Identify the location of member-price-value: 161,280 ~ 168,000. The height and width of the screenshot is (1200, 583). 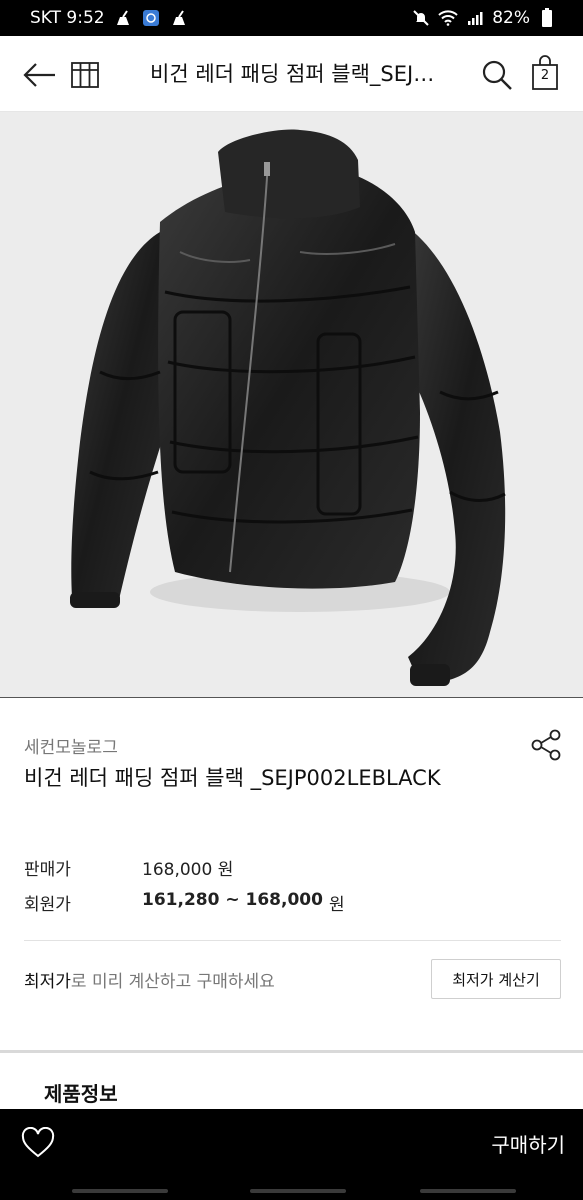
(232, 900).